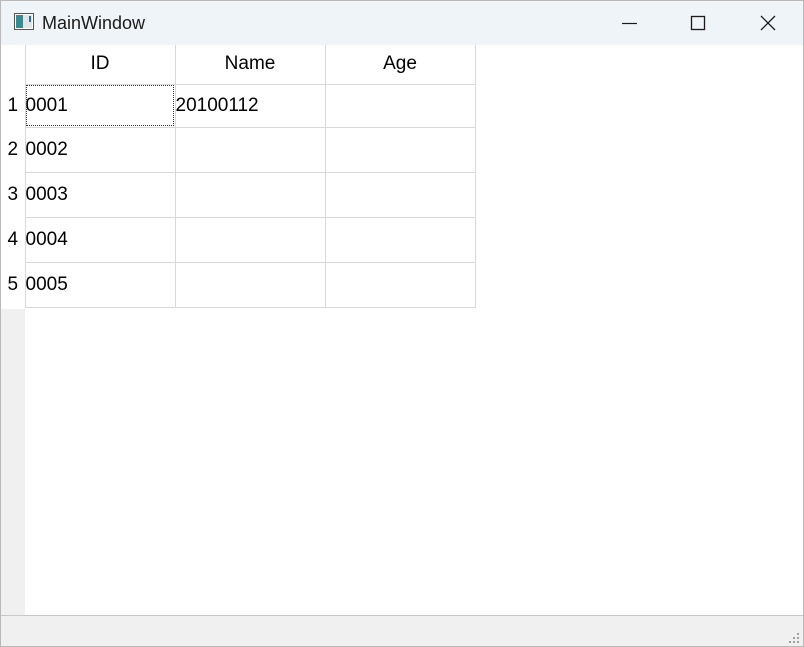  Describe the element at coordinates (13, 462) in the screenshot. I see `vertical-header-background` at that location.